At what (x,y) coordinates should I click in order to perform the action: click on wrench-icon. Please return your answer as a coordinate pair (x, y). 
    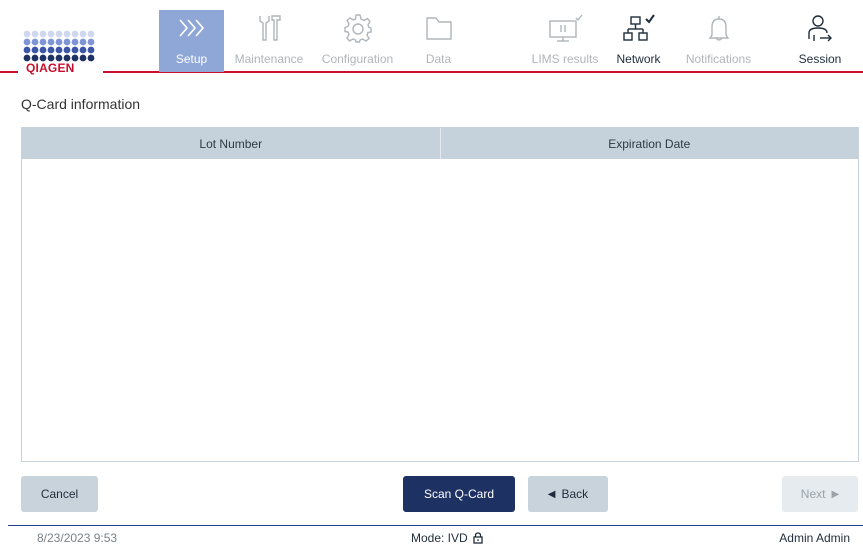
    Looking at the image, I should click on (269, 28).